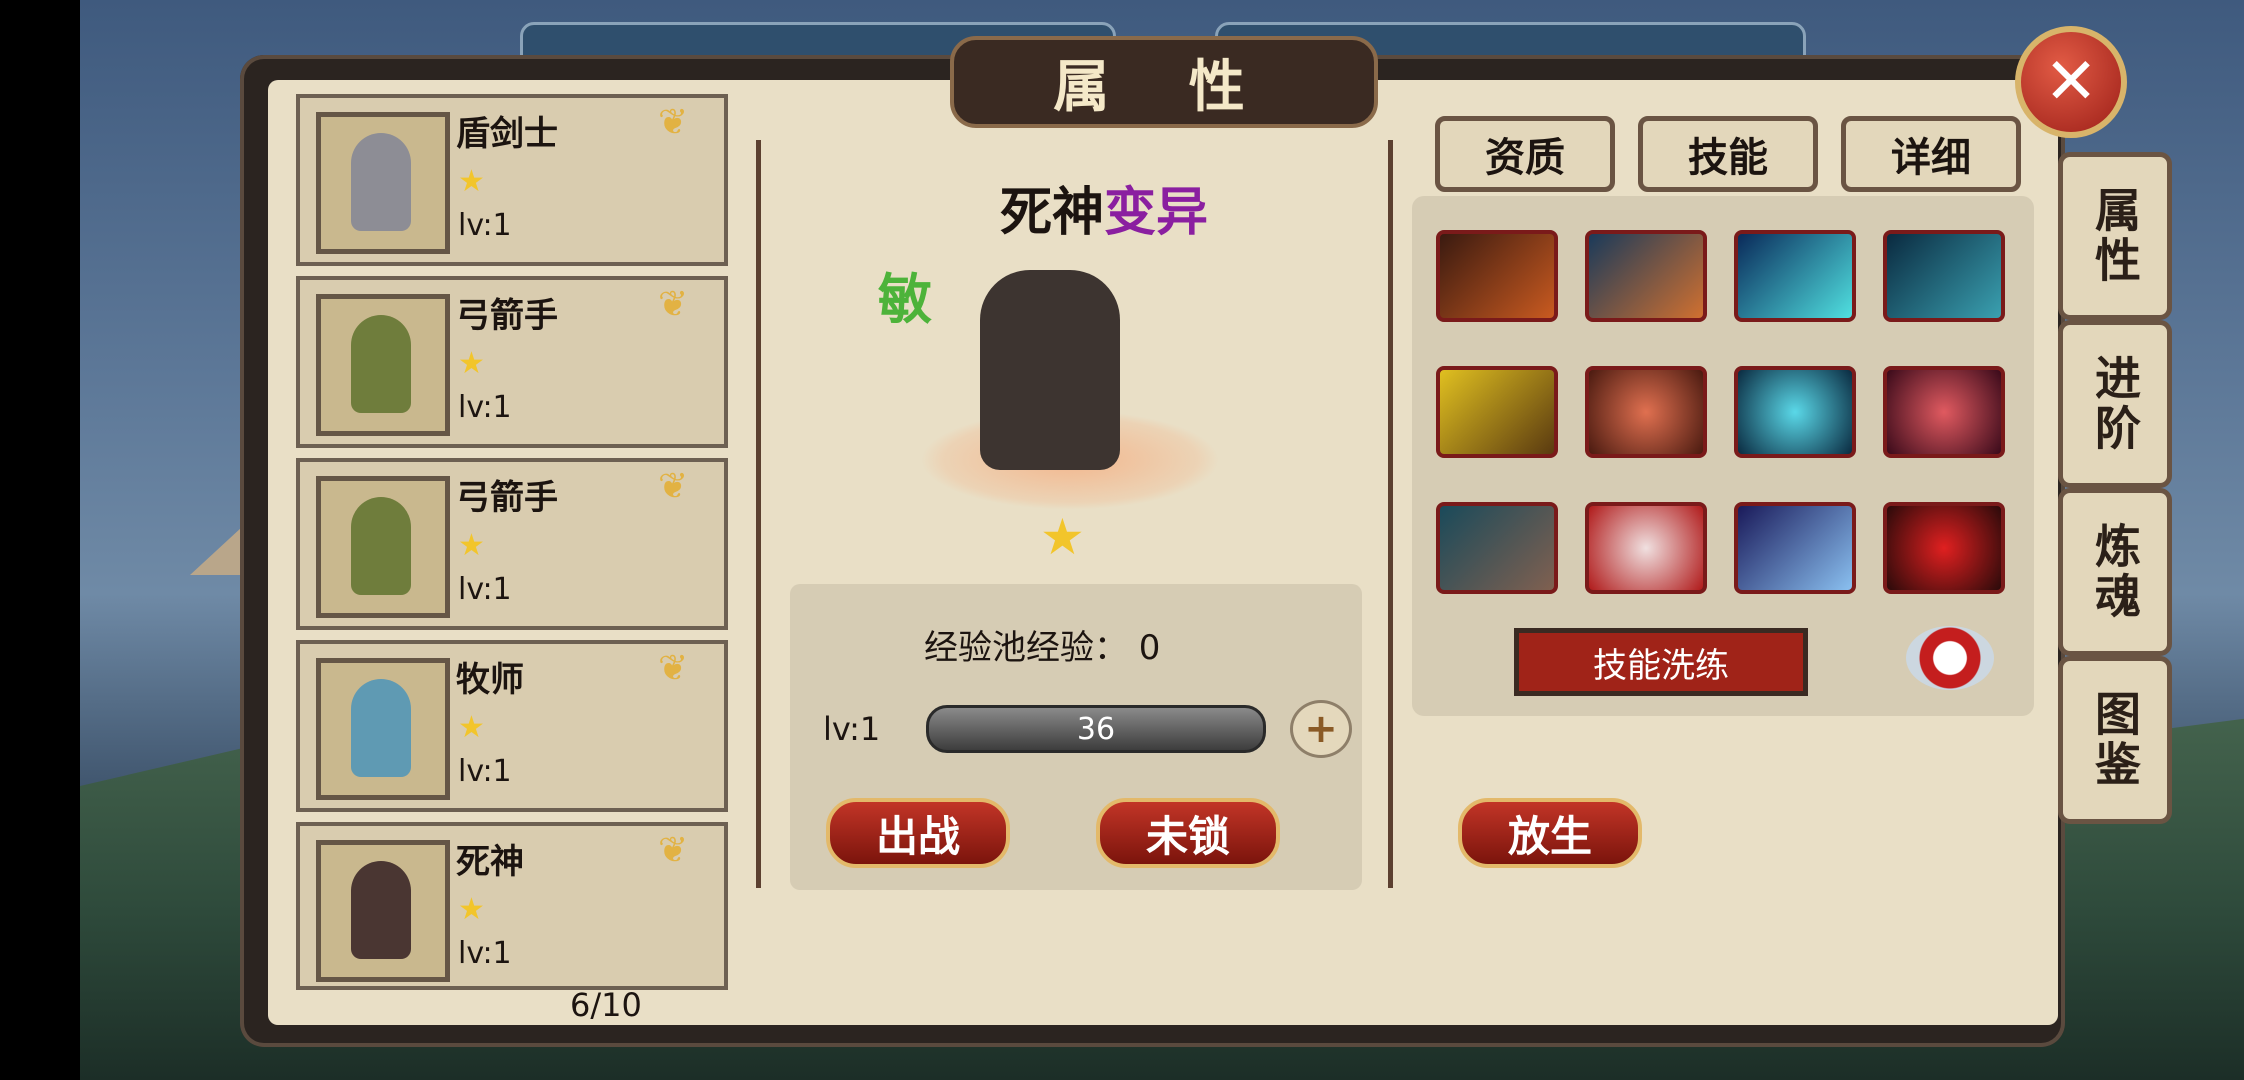 The height and width of the screenshot is (1080, 2244). What do you see at coordinates (1728, 154) in the screenshot?
I see `tab-skills: 技能` at bounding box center [1728, 154].